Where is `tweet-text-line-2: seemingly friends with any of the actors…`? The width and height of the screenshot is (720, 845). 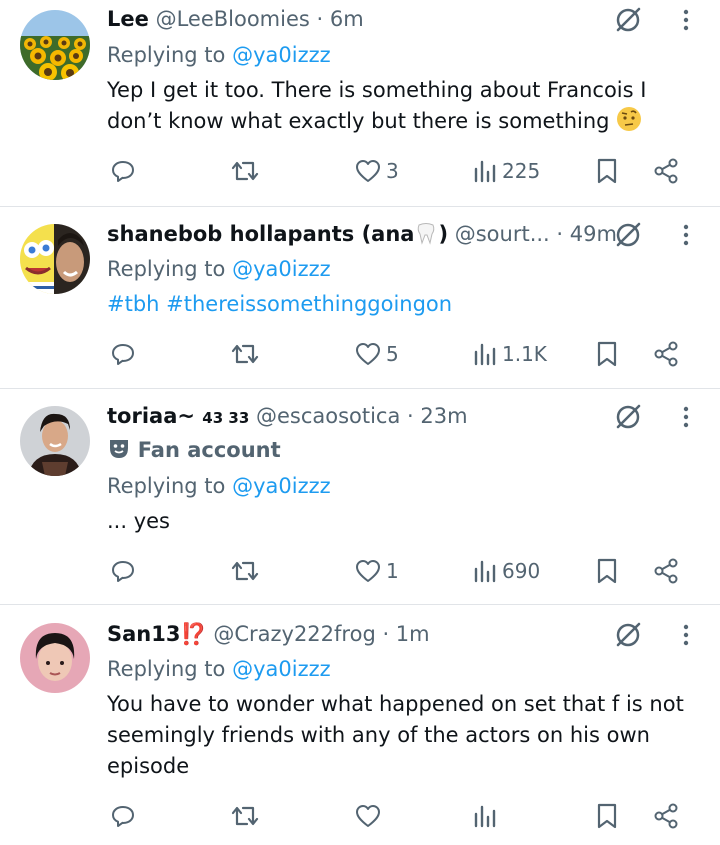 tweet-text-line-2: seemingly friends with any of the actors… is located at coordinates (378, 735).